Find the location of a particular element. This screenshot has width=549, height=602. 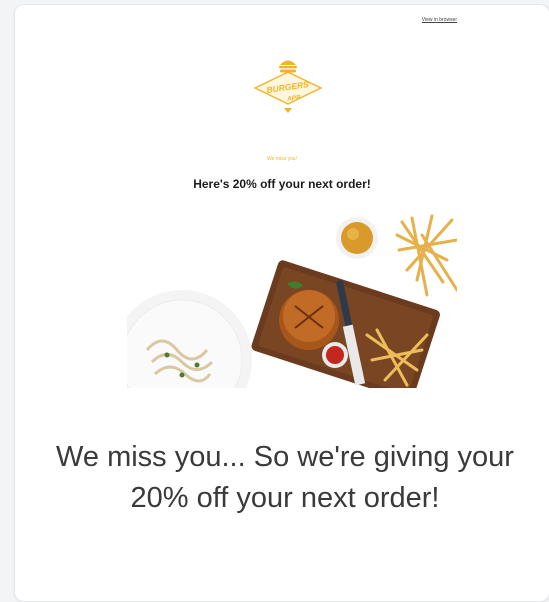

logo-drip-icon is located at coordinates (288, 110).